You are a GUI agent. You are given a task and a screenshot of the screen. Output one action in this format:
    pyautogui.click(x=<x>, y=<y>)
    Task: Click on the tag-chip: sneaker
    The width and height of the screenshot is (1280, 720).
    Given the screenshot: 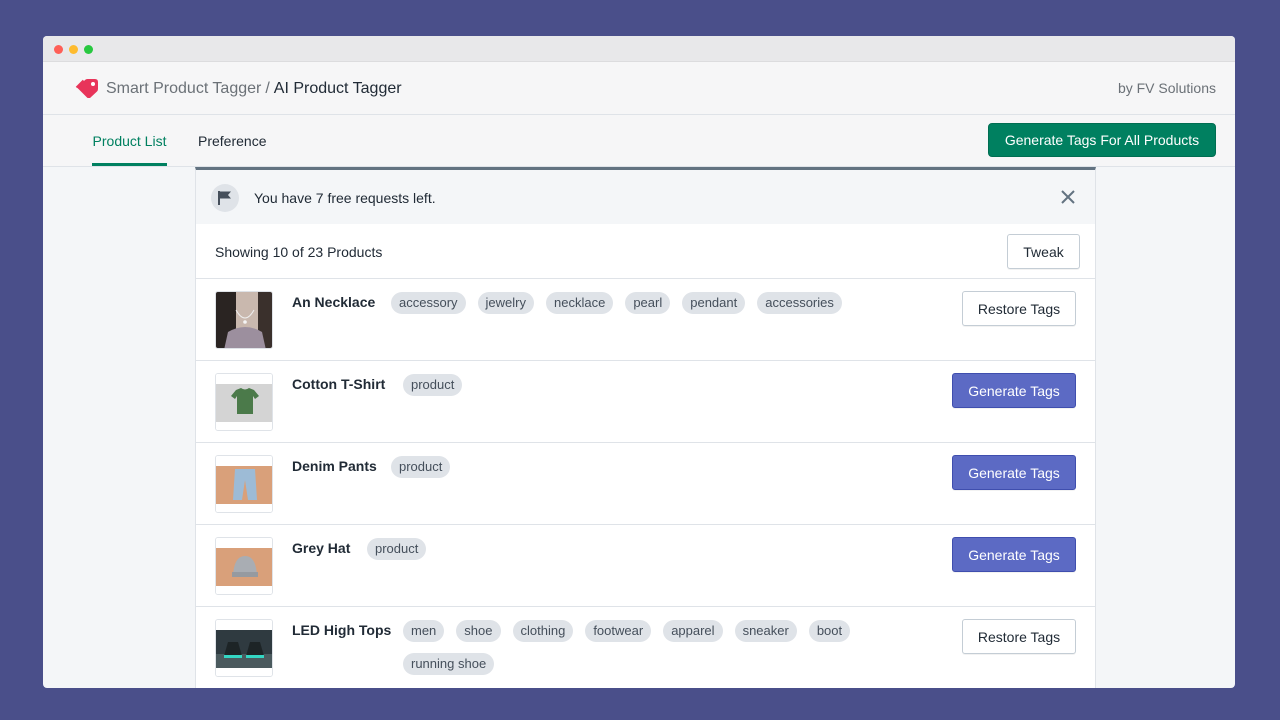 What is the action you would take?
    pyautogui.click(x=765, y=631)
    